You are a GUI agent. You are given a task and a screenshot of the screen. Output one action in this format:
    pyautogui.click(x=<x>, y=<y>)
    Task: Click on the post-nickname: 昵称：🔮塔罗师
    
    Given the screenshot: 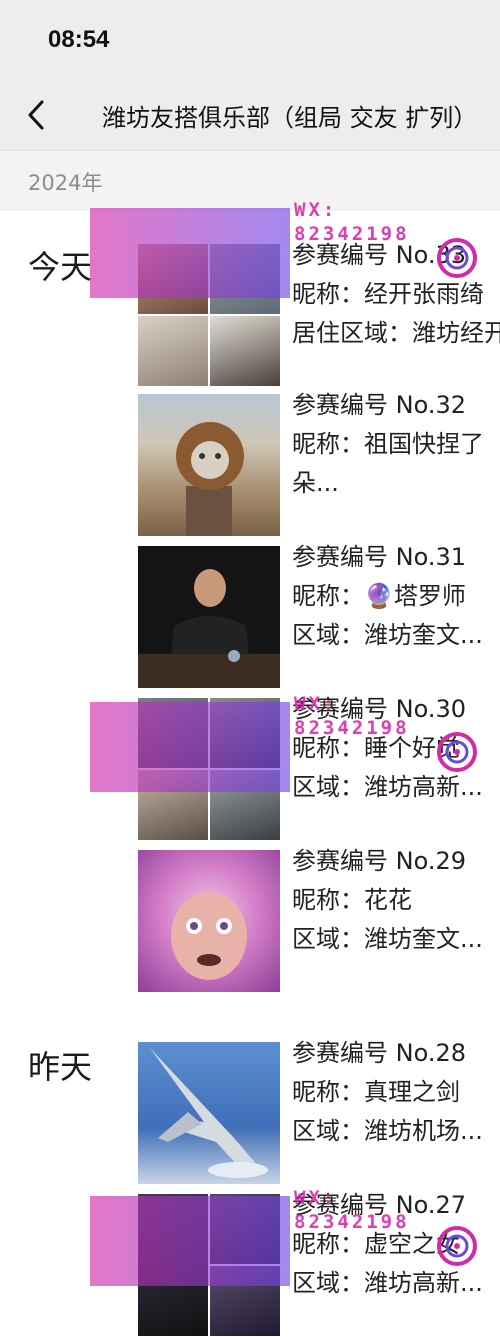 What is the action you would take?
    pyautogui.click(x=379, y=596)
    